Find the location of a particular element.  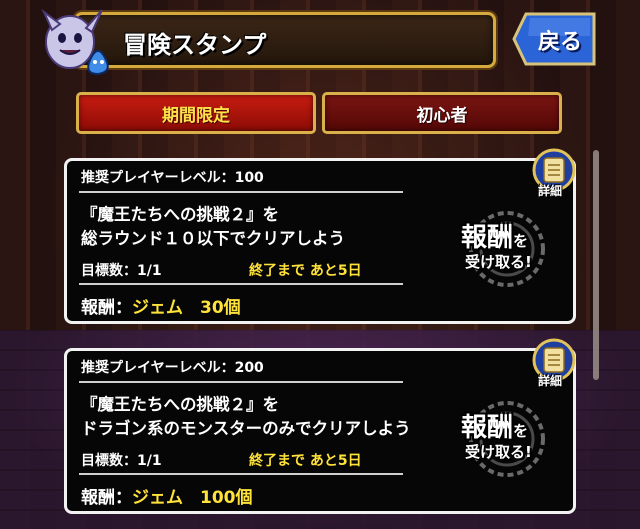

recommended-level: 推奨プレイヤーレベル：100 is located at coordinates (172, 178).